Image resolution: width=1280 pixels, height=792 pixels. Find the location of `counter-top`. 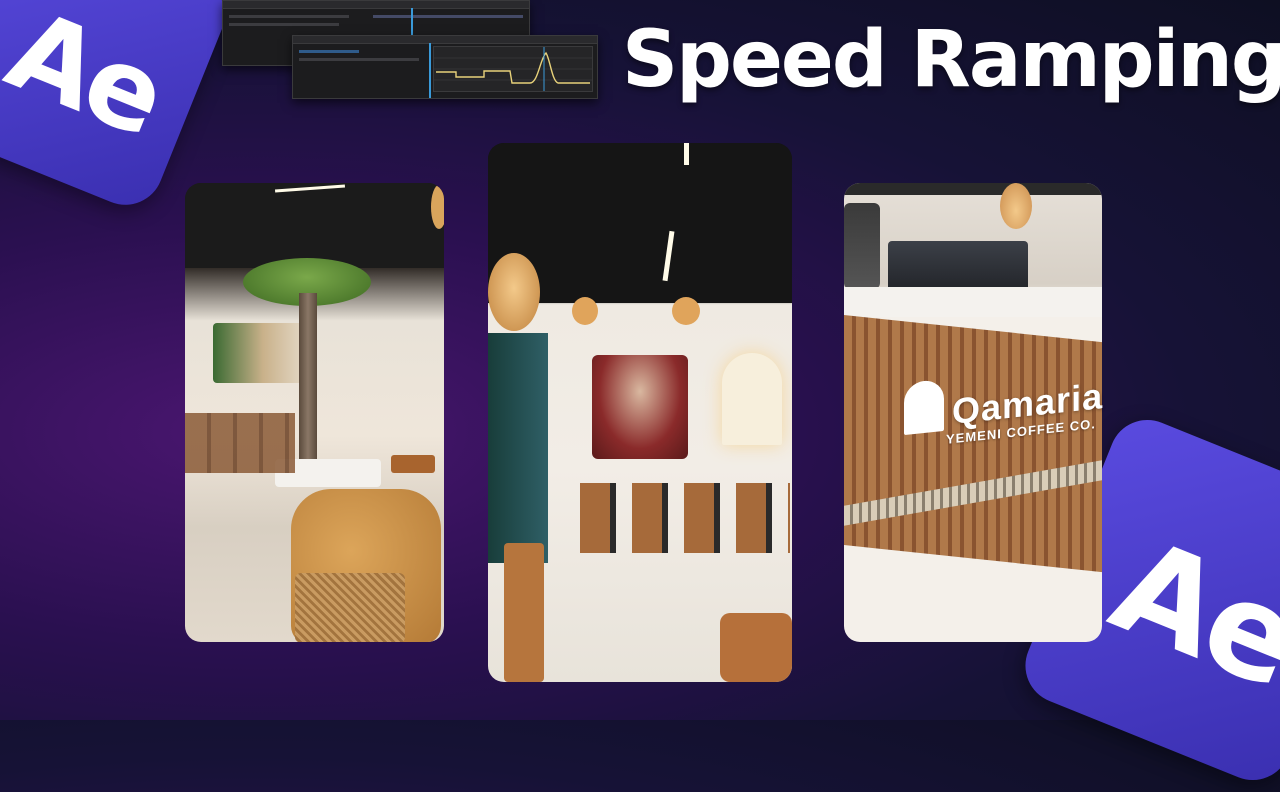

counter-top is located at coordinates (973, 302).